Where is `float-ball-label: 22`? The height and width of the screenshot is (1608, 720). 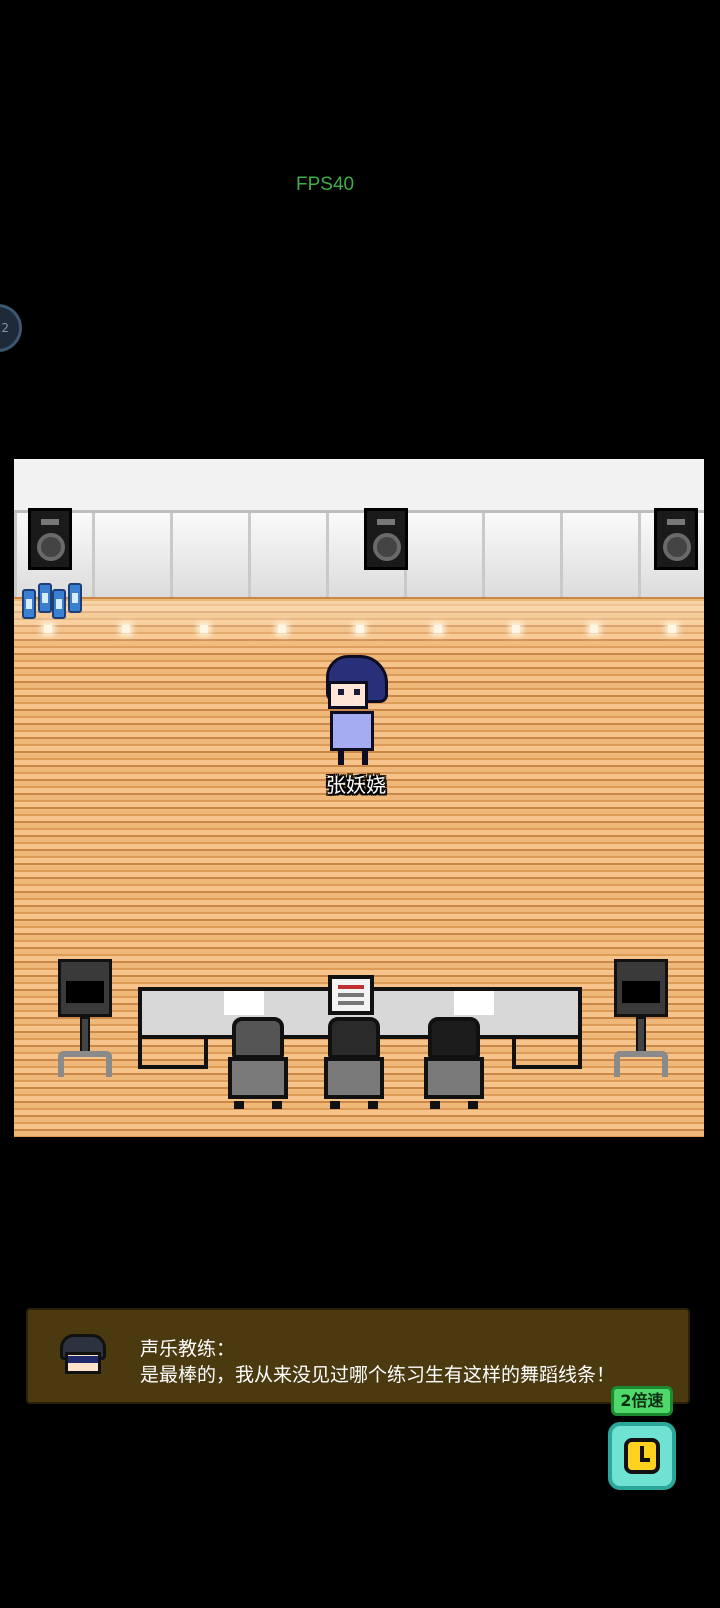 float-ball-label: 22 is located at coordinates (4, 328).